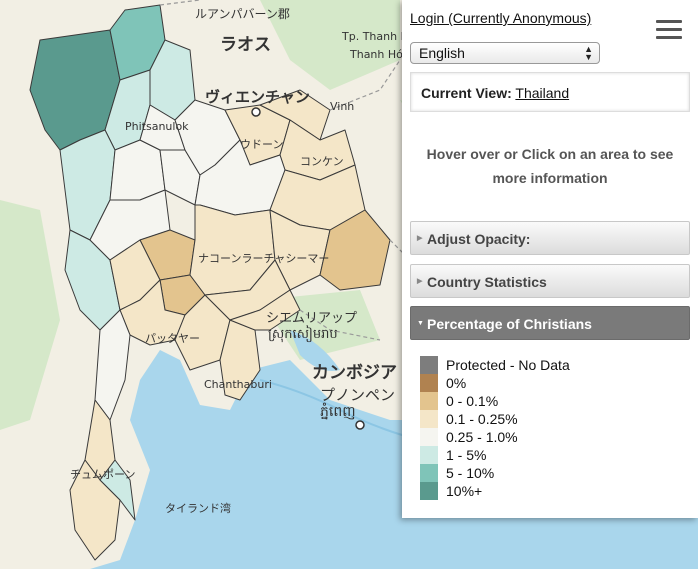  I want to click on map-label: Vinh, so click(342, 106).